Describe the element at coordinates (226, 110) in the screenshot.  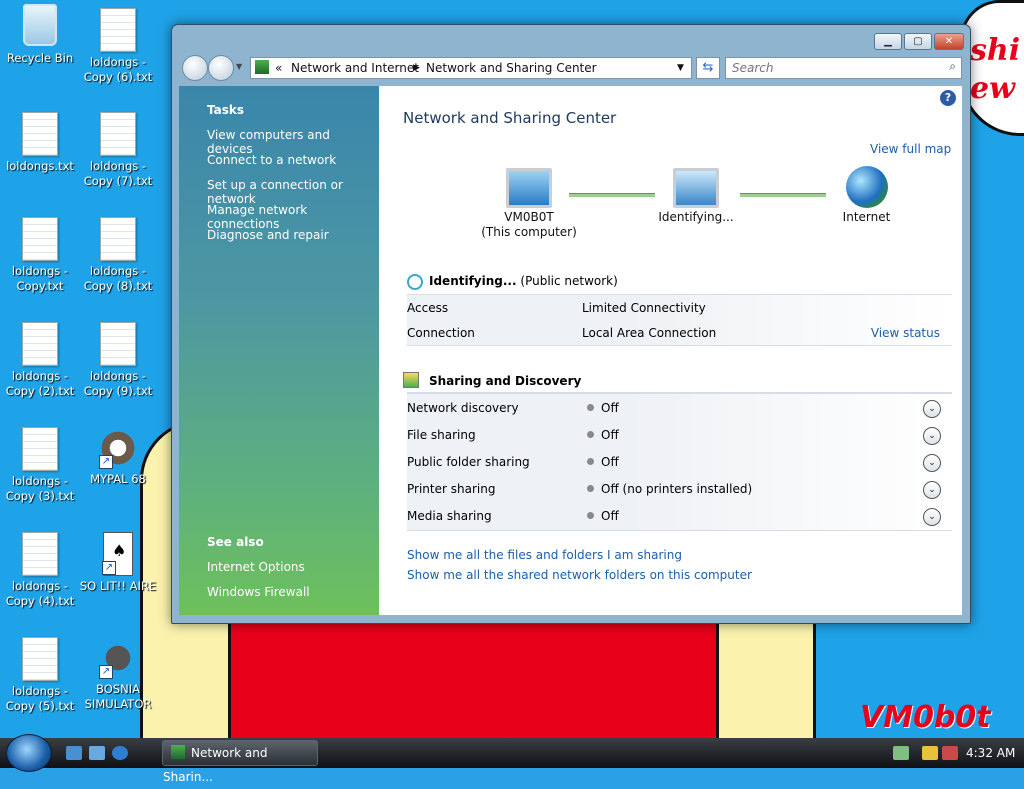
I see `tasks-header: Tasks` at that location.